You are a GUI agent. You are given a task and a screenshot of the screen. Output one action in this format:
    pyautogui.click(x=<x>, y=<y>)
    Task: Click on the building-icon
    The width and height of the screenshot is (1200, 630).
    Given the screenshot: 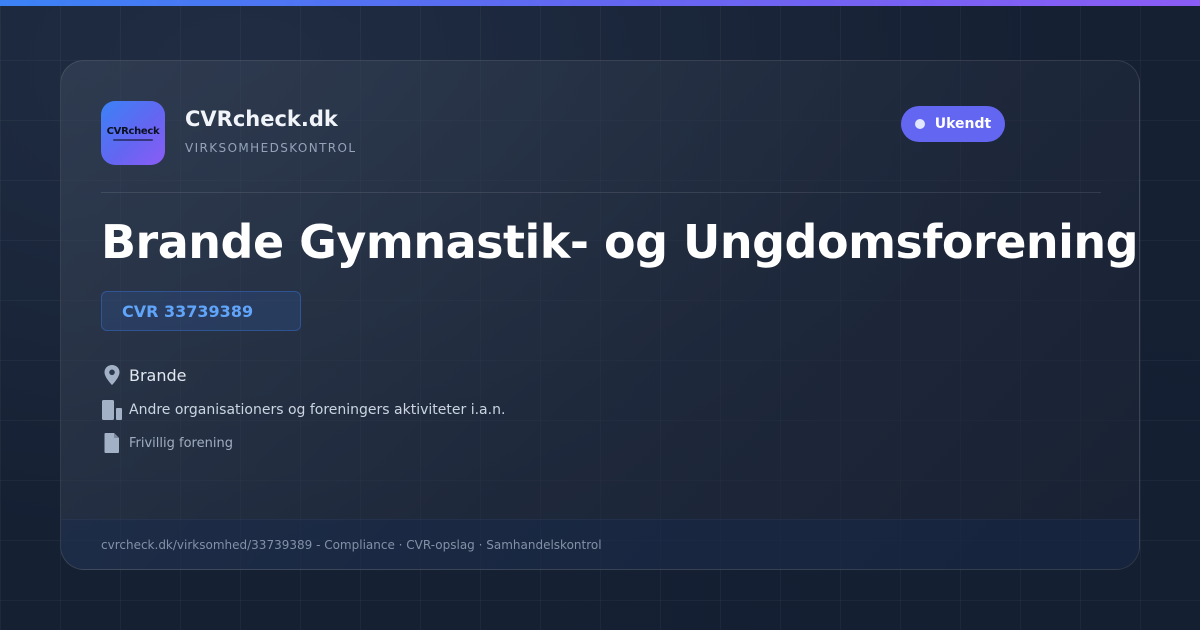 What is the action you would take?
    pyautogui.click(x=112, y=410)
    